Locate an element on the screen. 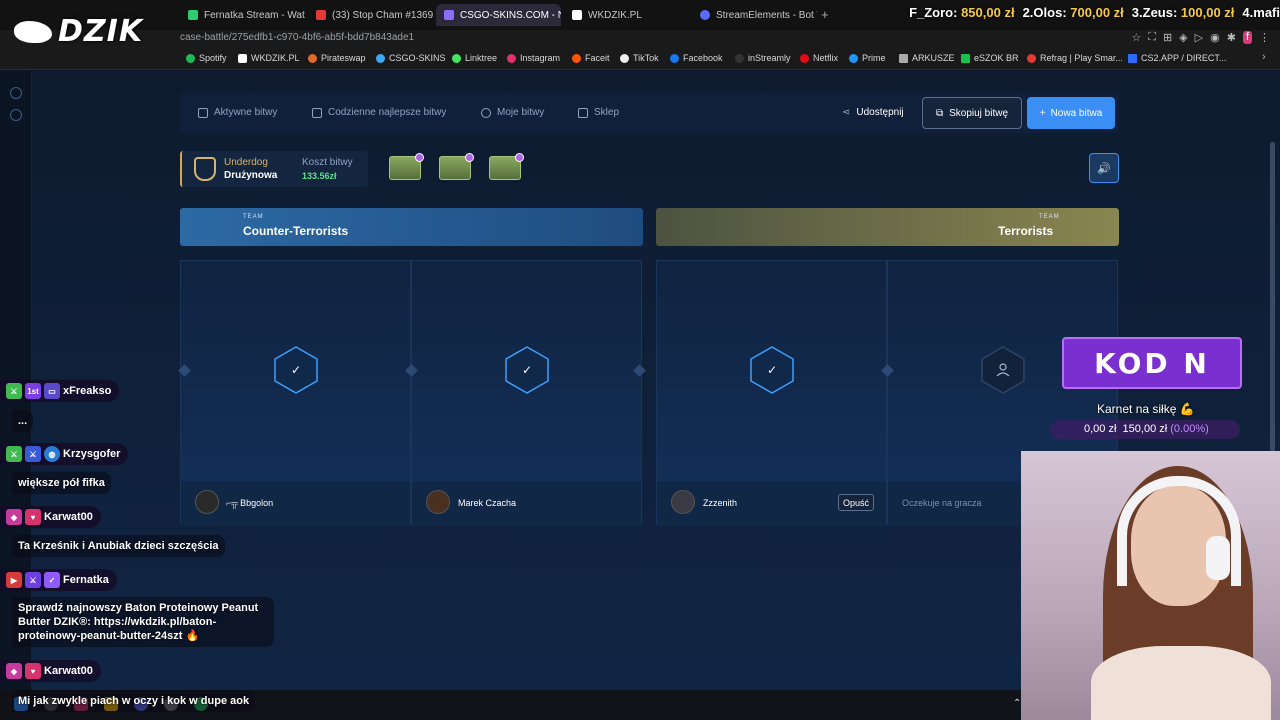 Image resolution: width=1280 pixels, height=720 pixels. bookmark-arkusze: ARKUSZE is located at coordinates (927, 58).